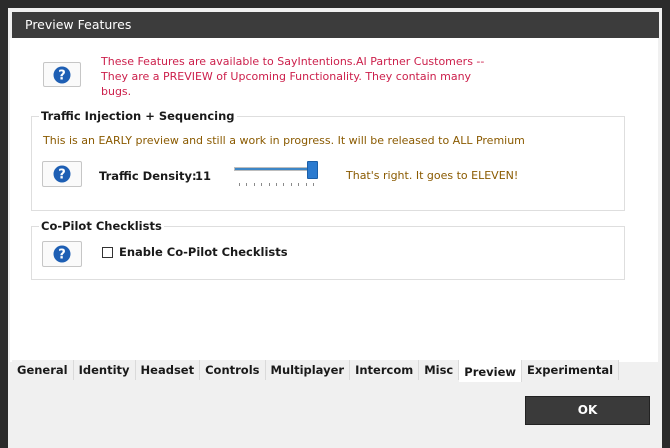  I want to click on copilot-checklist-toggle: Enable Co-Pilot Checklists, so click(195, 252).